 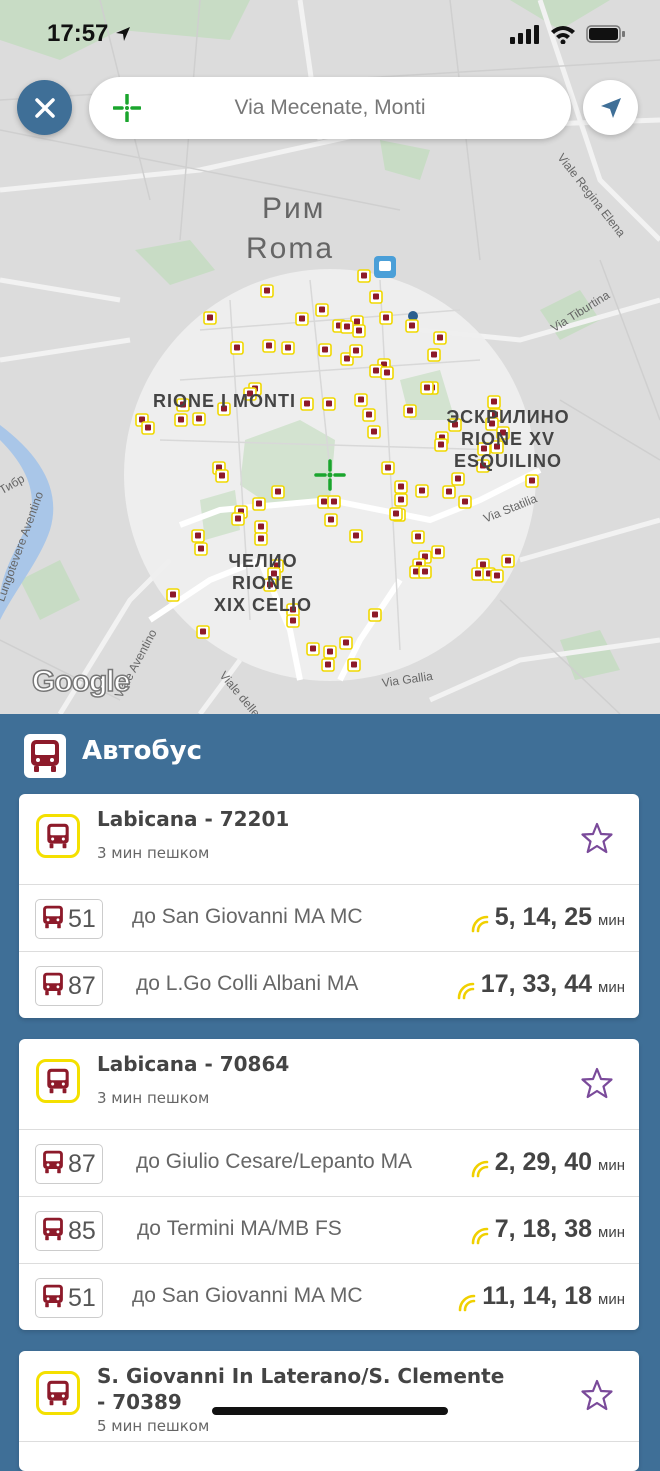 I want to click on line-row: 85 до Termini MA/MB FS 7, 18, 38 мин, so click(x=329, y=1230).